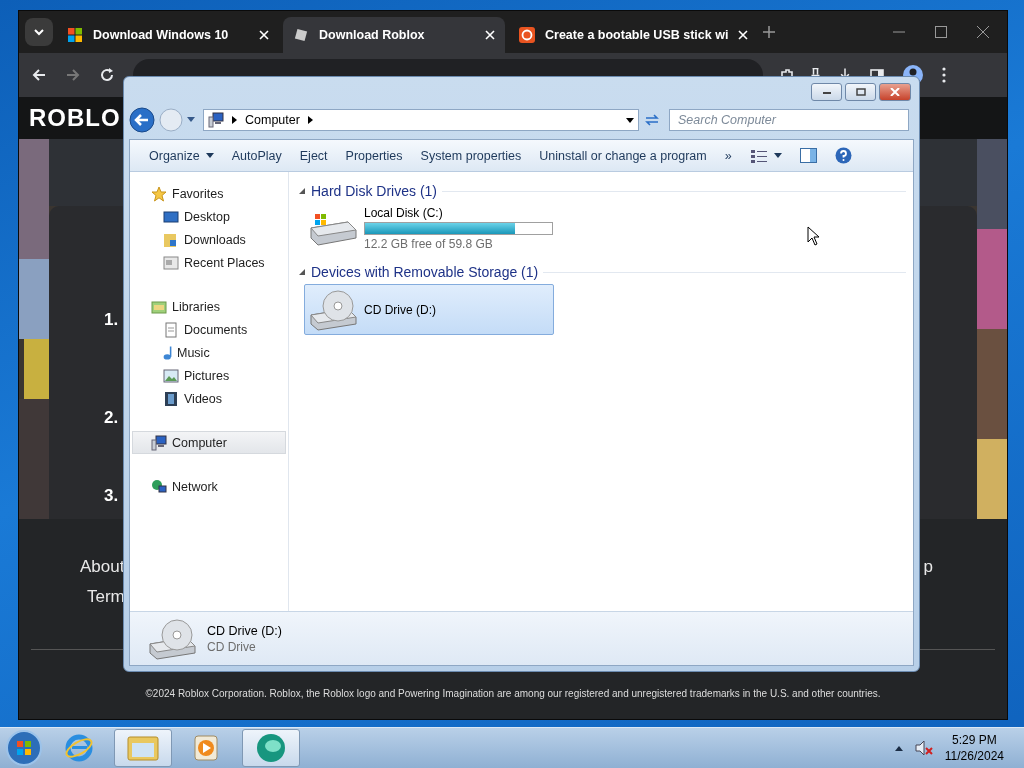  I want to click on music-note-icon, so click(167, 352).